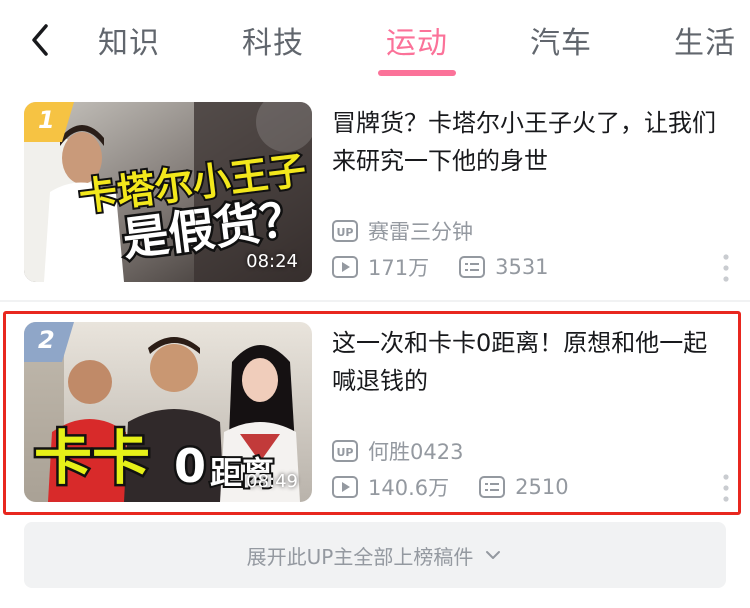 This screenshot has height=608, width=750. Describe the element at coordinates (493, 555) in the screenshot. I see `chevron-down-icon` at that location.